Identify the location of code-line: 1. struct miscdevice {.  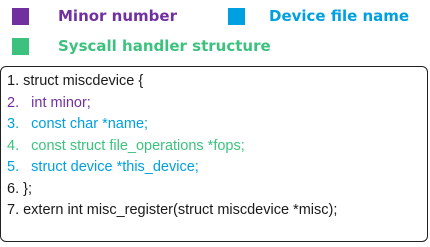
(75, 81).